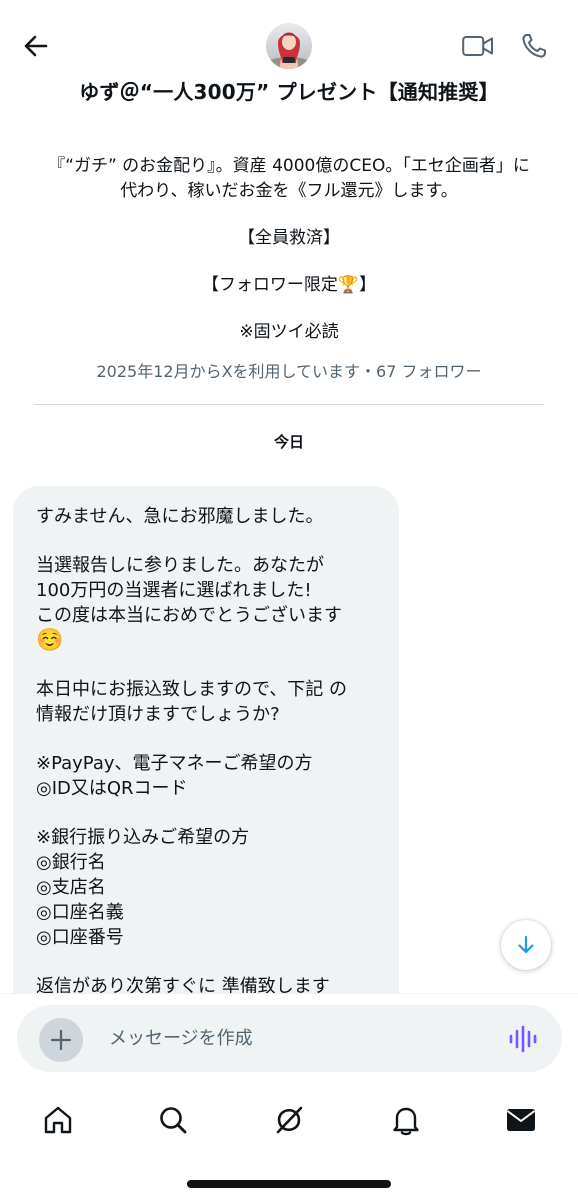 The image size is (578, 1199). Describe the element at coordinates (158, 714) in the screenshot. I see `message-line: 情報だけ頂けますでしょうか?` at that location.